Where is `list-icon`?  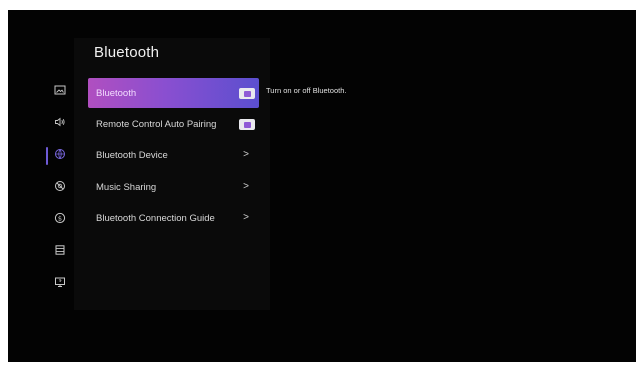
list-icon is located at coordinates (60, 252).